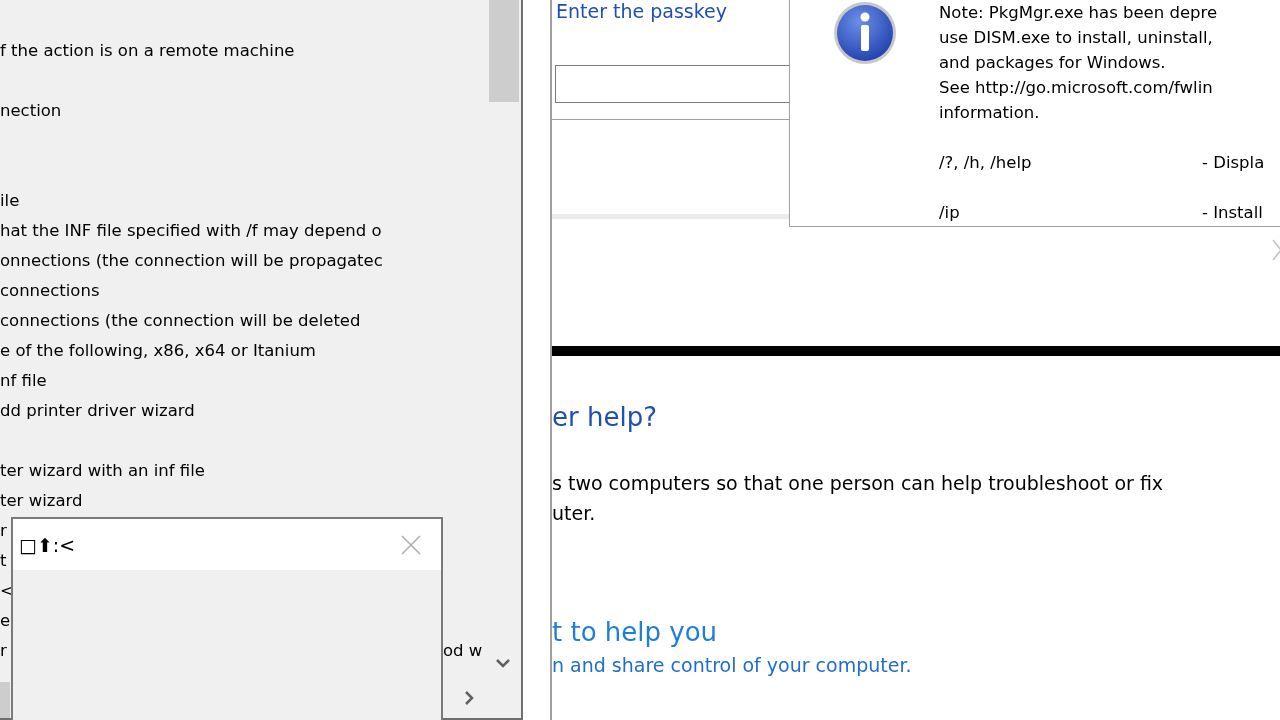 This screenshot has height=720, width=1280. What do you see at coordinates (605, 417) in the screenshot?
I see `help-heading: er help?` at bounding box center [605, 417].